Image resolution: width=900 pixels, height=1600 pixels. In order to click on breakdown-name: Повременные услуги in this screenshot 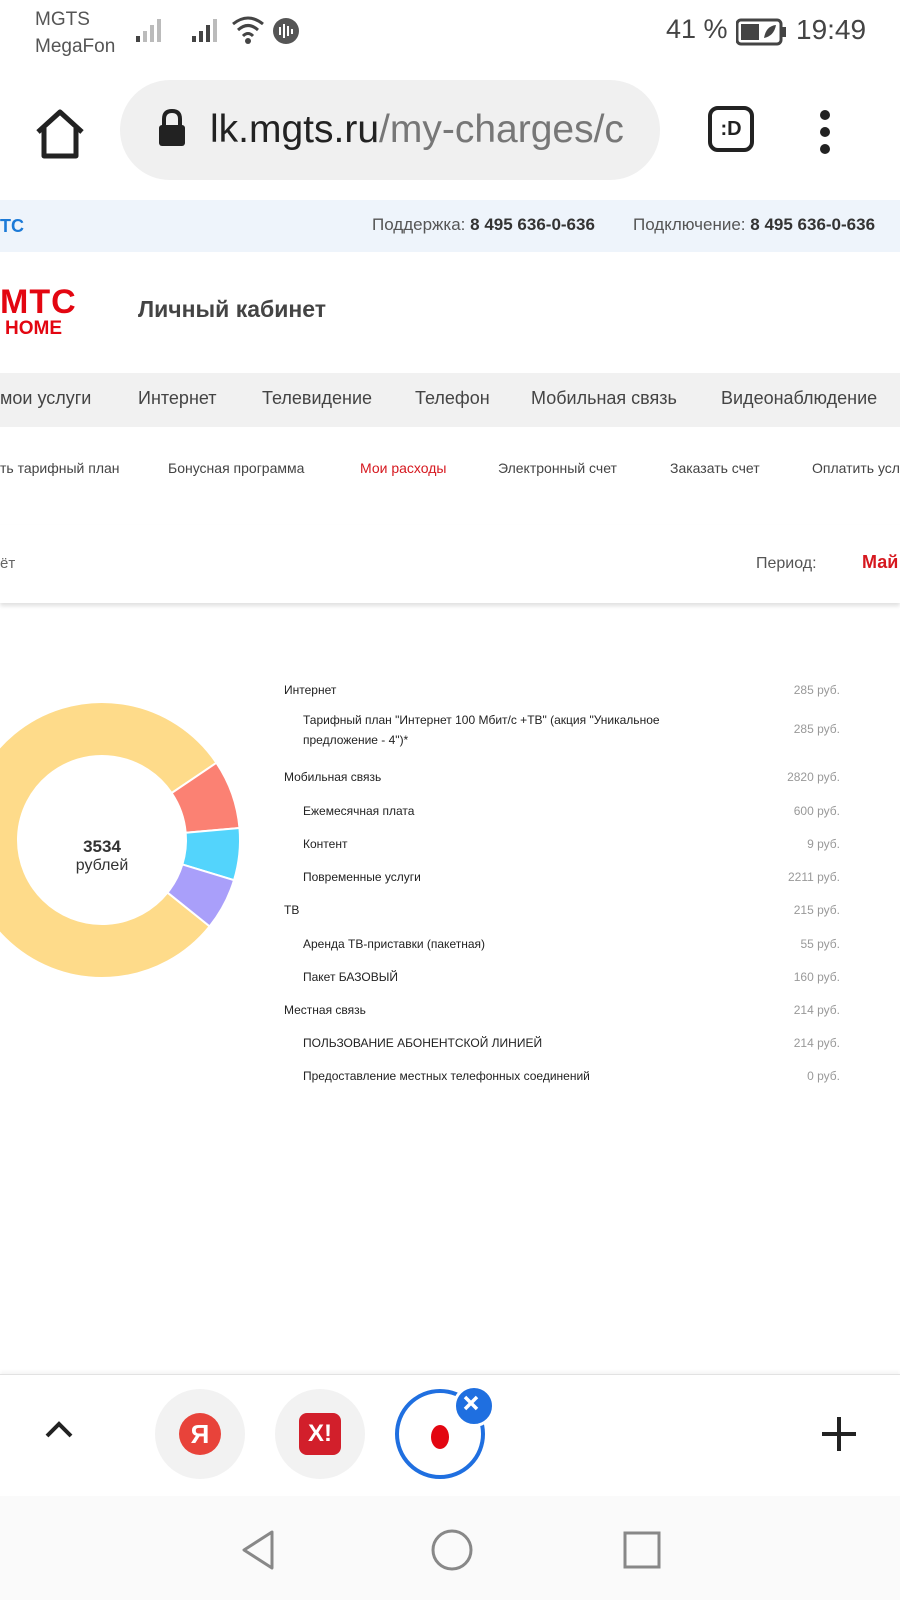, I will do `click(362, 877)`.